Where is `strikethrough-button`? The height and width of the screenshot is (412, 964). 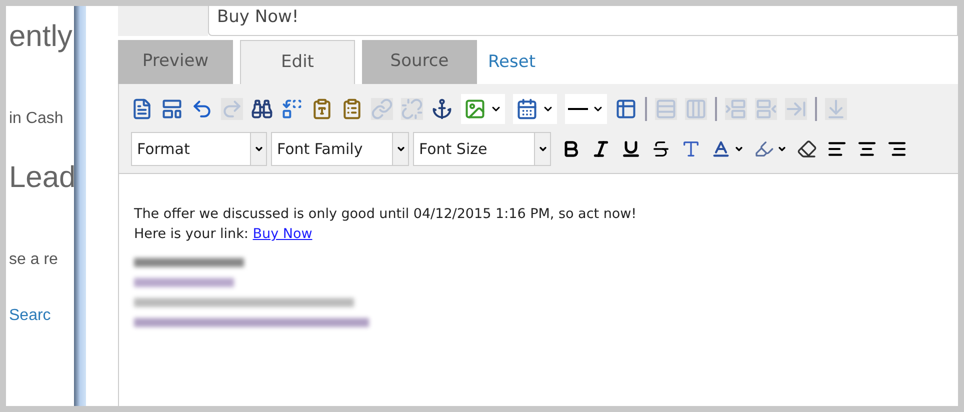 strikethrough-button is located at coordinates (661, 149).